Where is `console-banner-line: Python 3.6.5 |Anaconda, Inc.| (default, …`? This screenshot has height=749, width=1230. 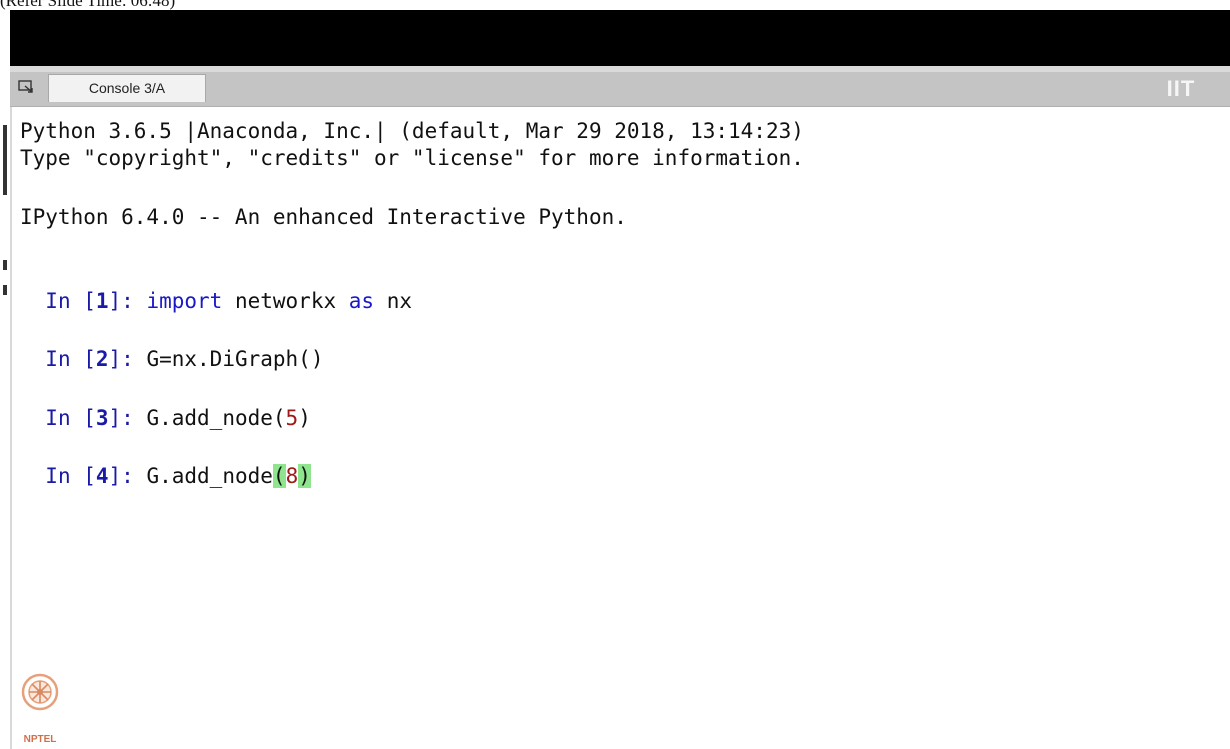
console-banner-line: Python 3.6.5 |Anaconda, Inc.| (default, … is located at coordinates (412, 131).